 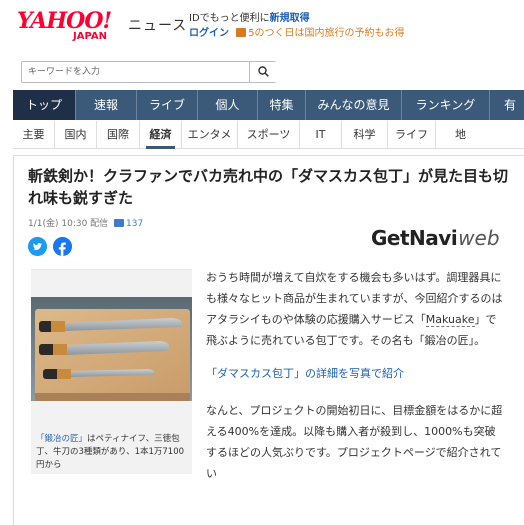 What do you see at coordinates (209, 33) in the screenshot?
I see `login-link: ログイン` at bounding box center [209, 33].